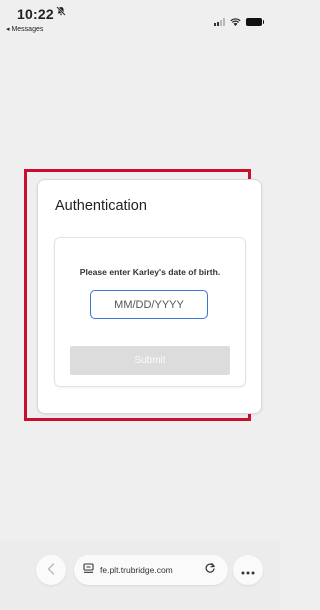 This screenshot has width=320, height=610. Describe the element at coordinates (150, 360) in the screenshot. I see `submit-button: Submit` at that location.